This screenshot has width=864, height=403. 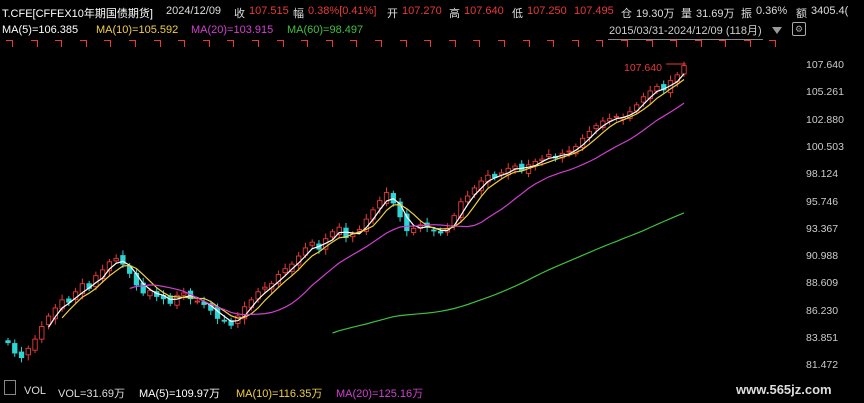 What do you see at coordinates (269, 11) in the screenshot?
I see `close-value: 107.515` at bounding box center [269, 11].